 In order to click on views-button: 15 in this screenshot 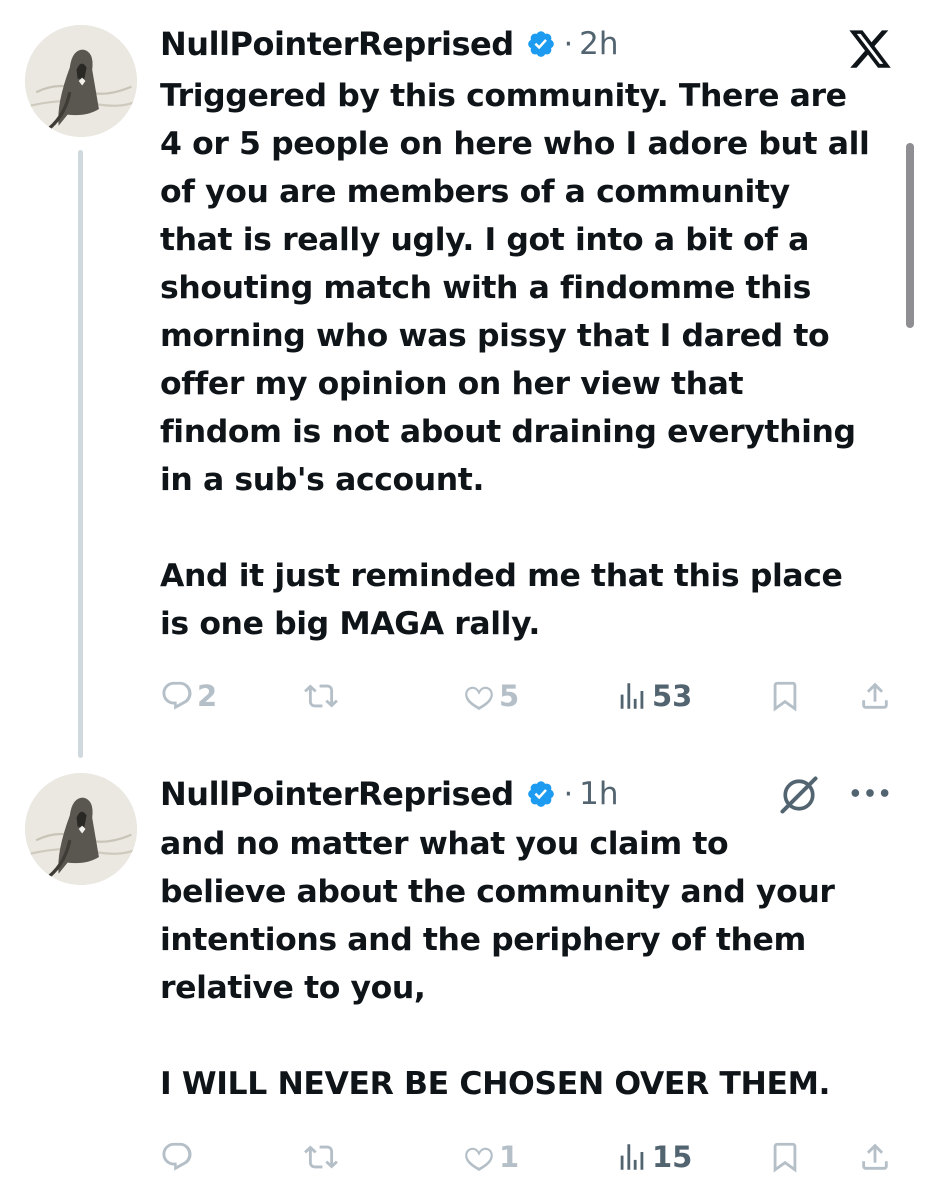, I will do `click(653, 1157)`.